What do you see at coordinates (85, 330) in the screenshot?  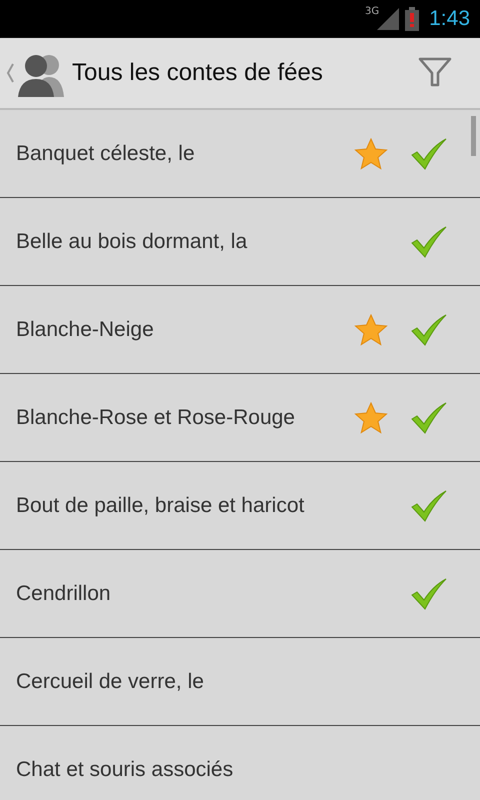 I see `tale-title: Blanche-Neige` at bounding box center [85, 330].